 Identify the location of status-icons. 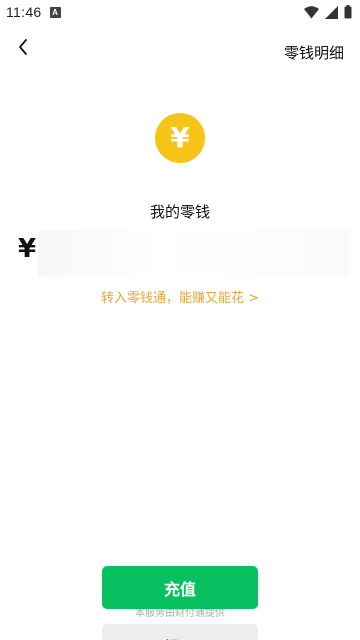
(328, 13).